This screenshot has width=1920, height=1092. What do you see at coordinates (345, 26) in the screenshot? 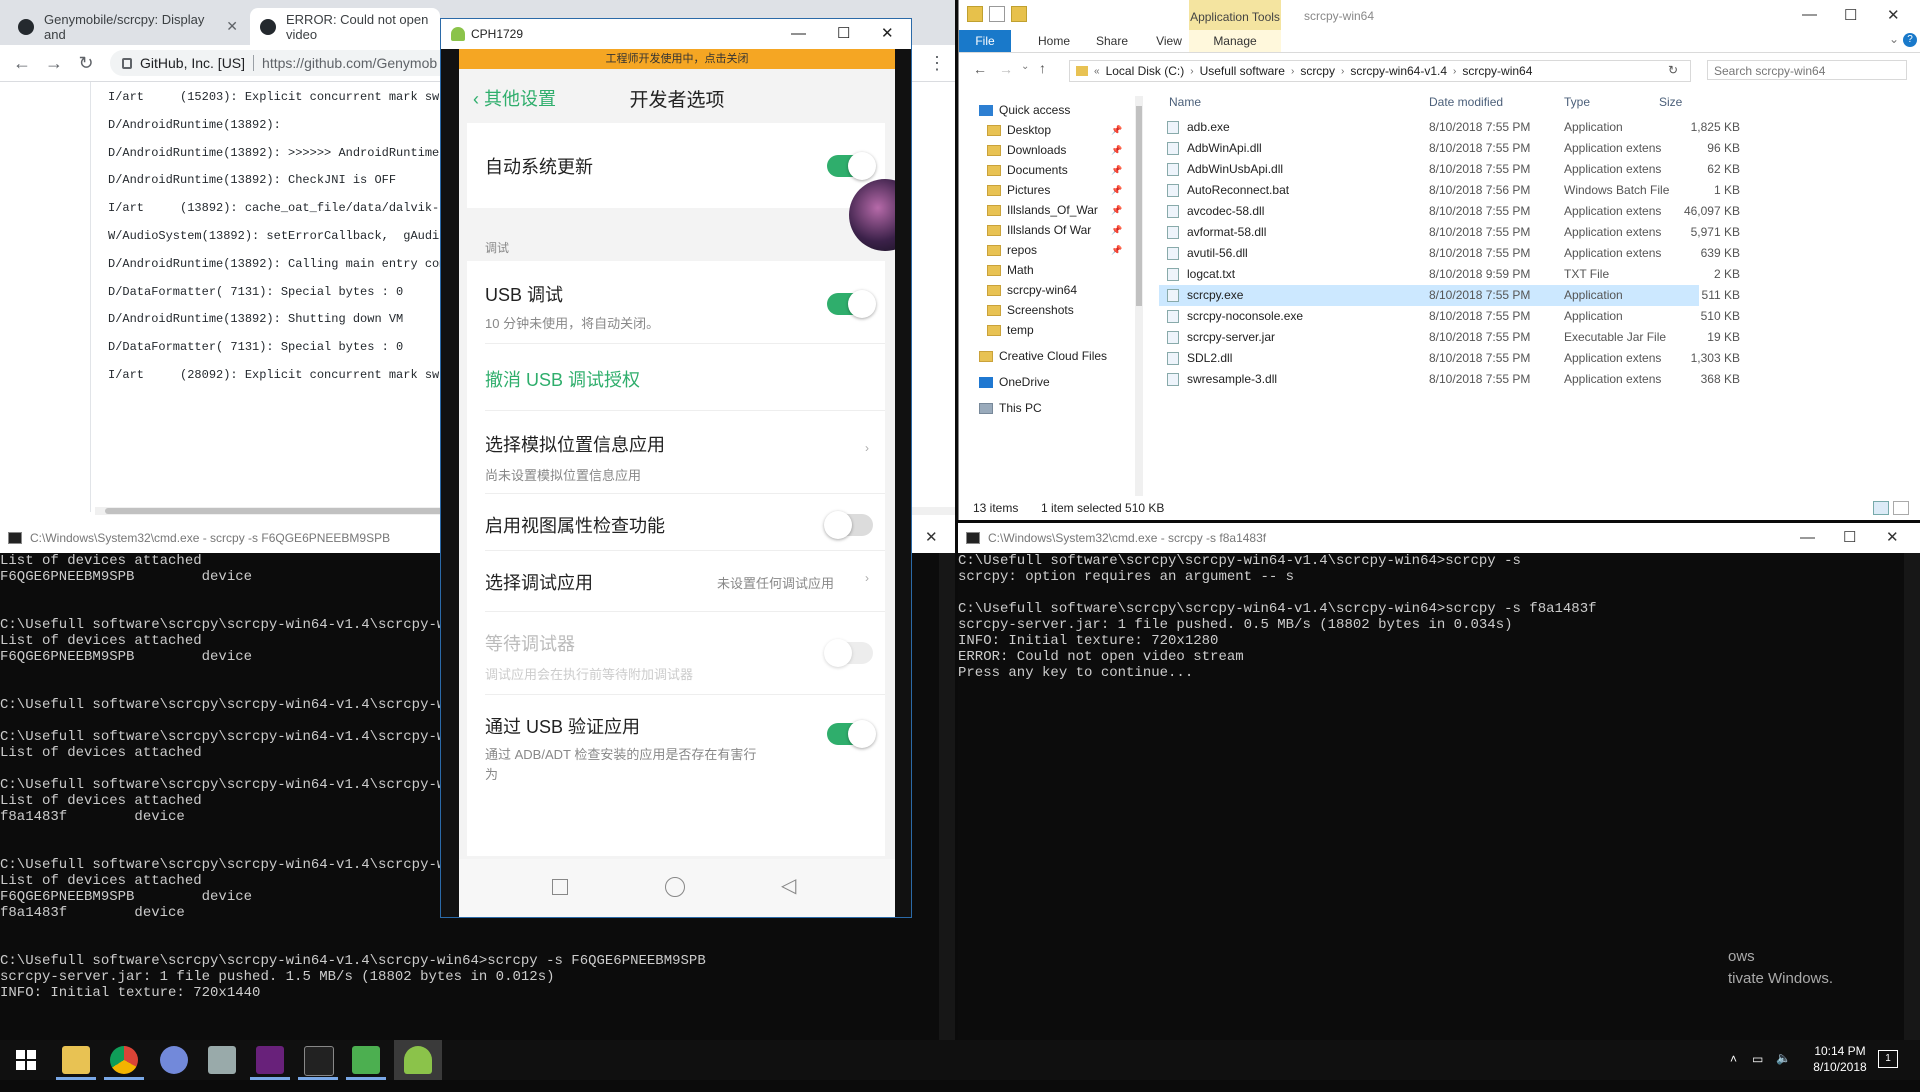
I see `chrome-tab-2: ERROR: Could not open video` at bounding box center [345, 26].